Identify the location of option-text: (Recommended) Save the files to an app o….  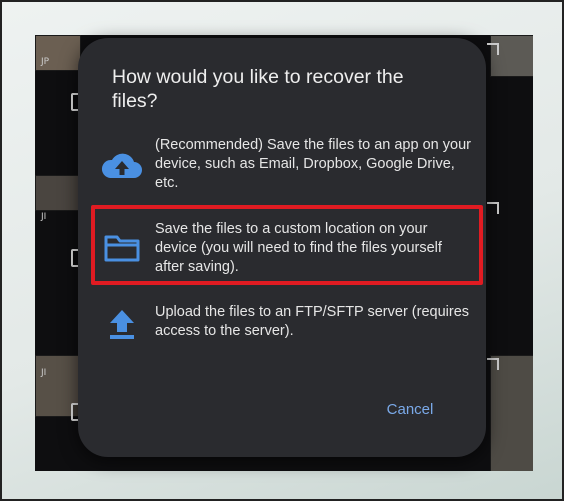
(313, 164).